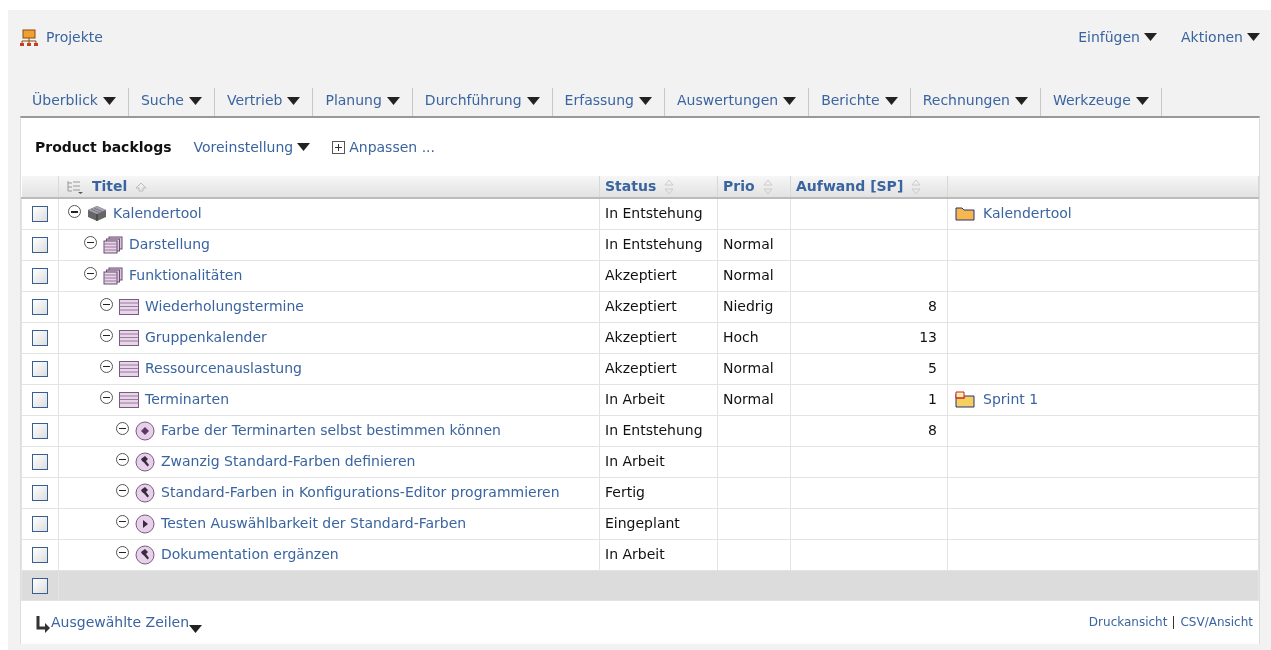 The height and width of the screenshot is (650, 1271). Describe the element at coordinates (1011, 399) in the screenshot. I see `parent-link: Sprint 1` at that location.